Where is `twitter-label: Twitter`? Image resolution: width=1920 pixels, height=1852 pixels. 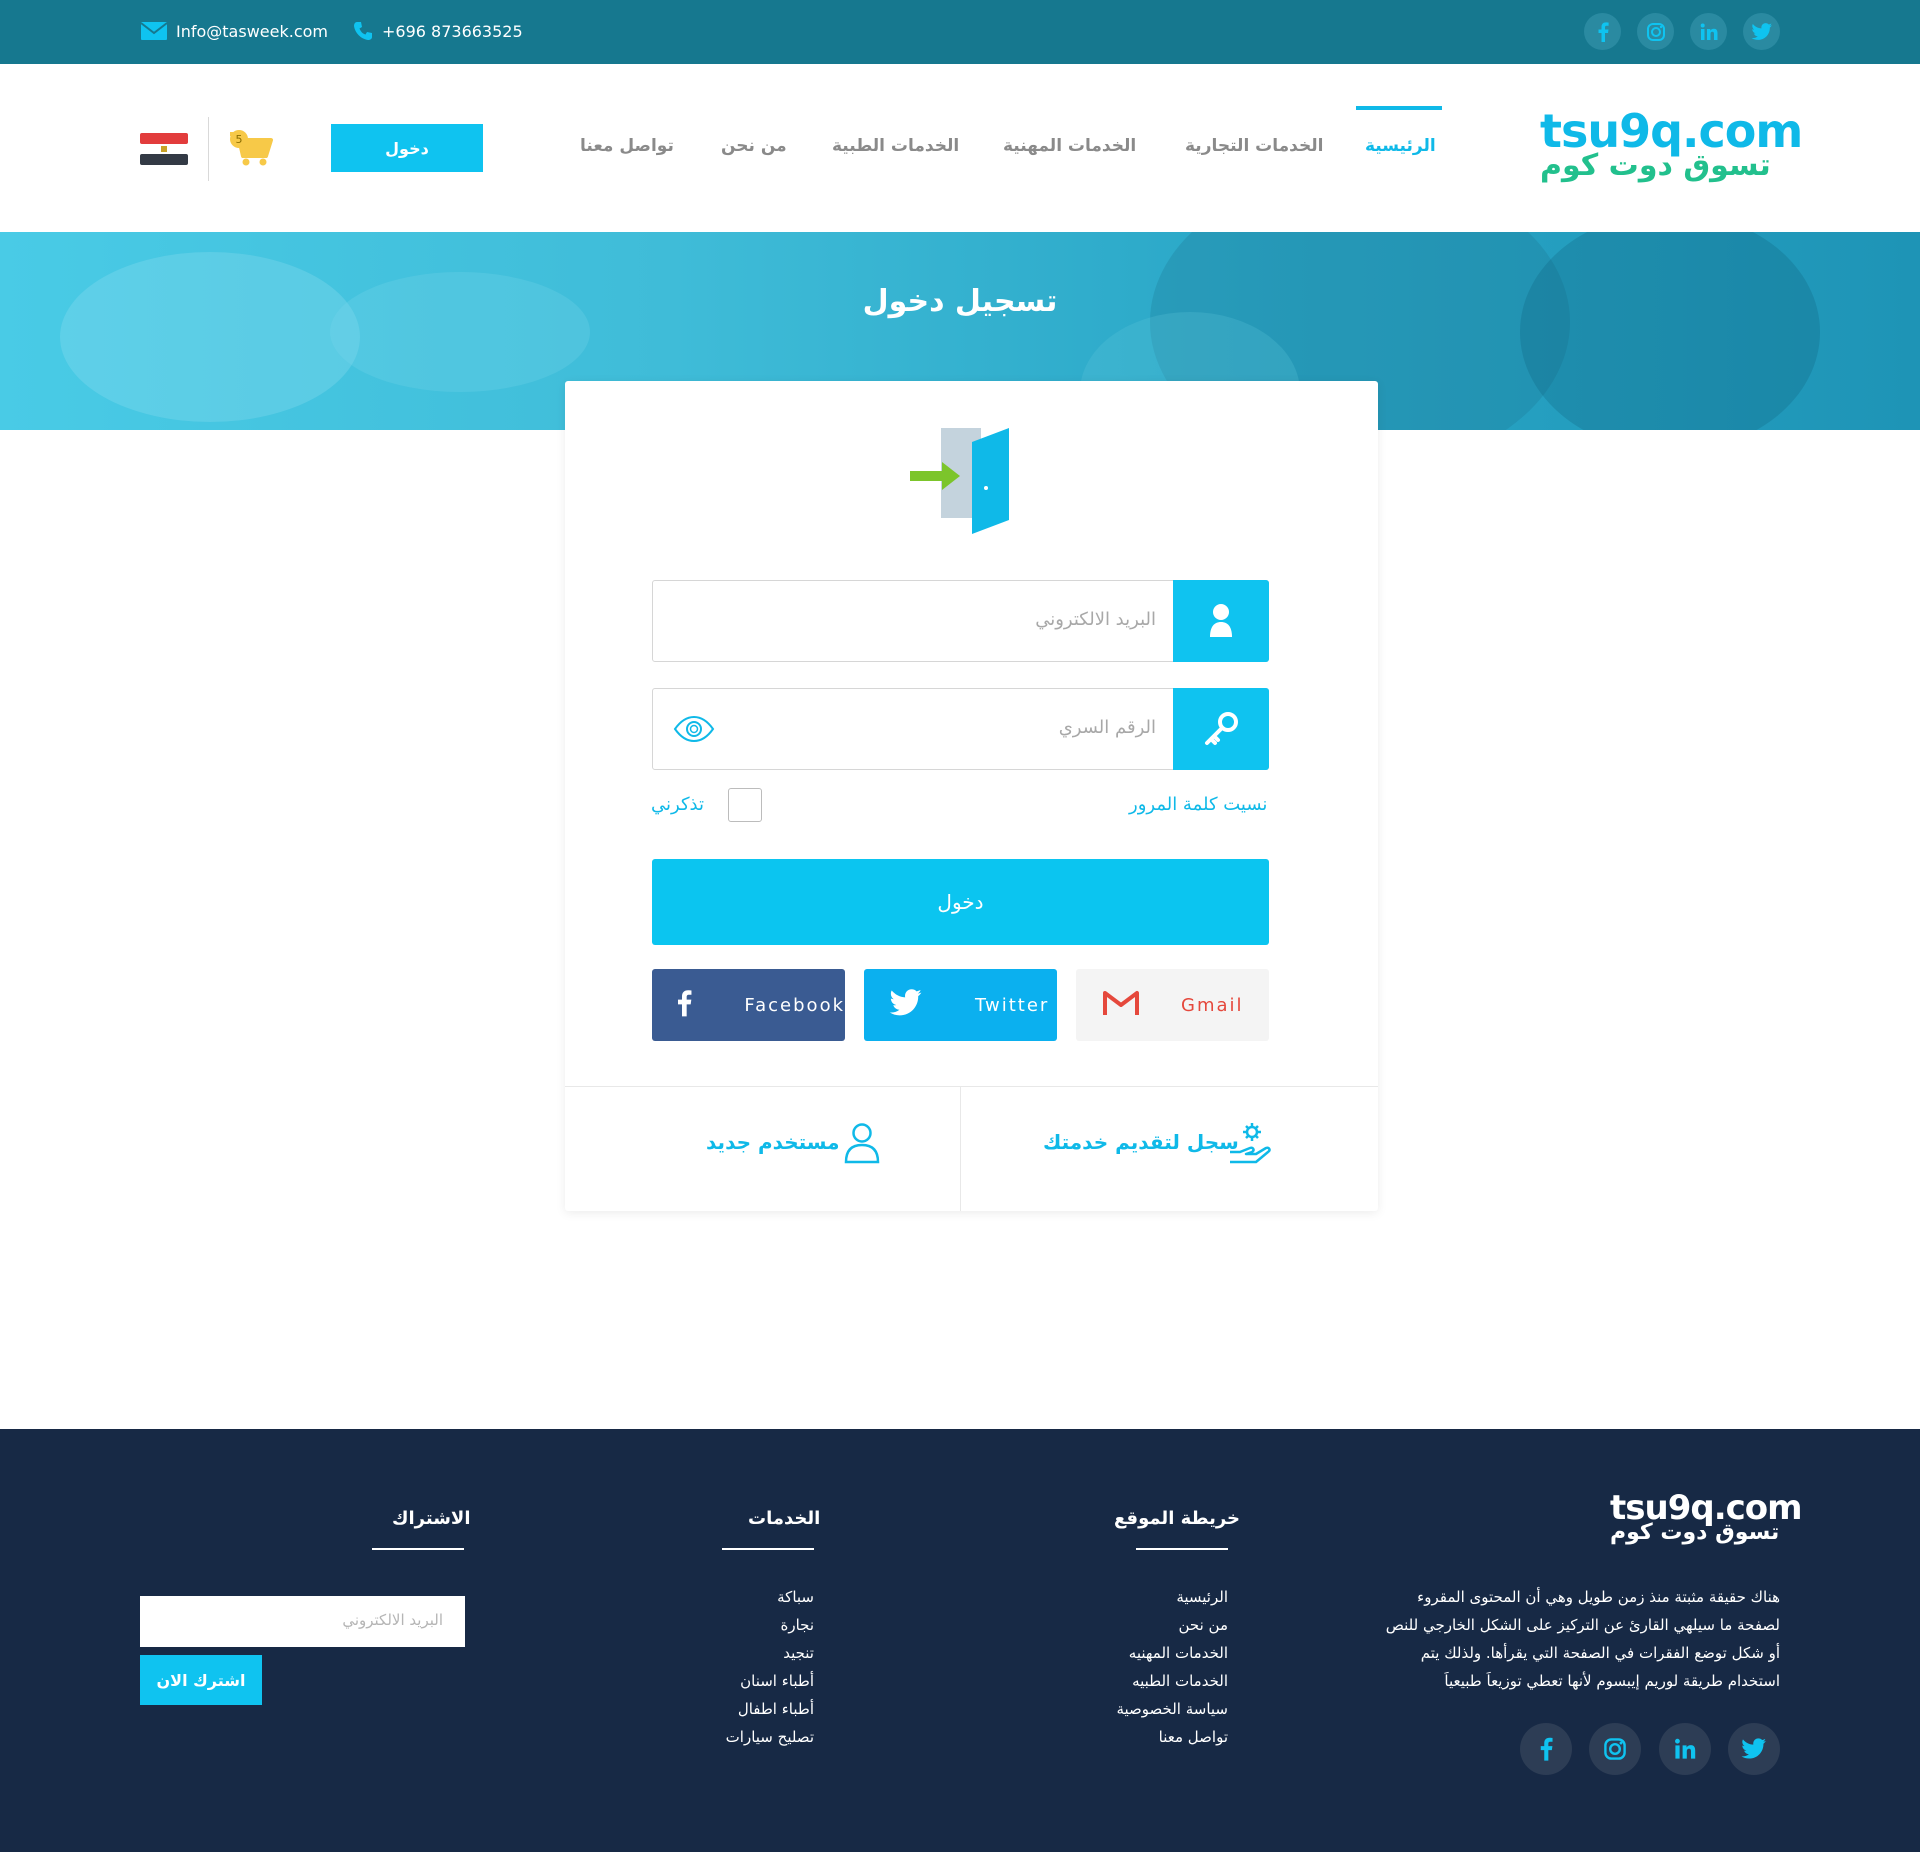
twitter-label: Twitter is located at coordinates (1012, 1005).